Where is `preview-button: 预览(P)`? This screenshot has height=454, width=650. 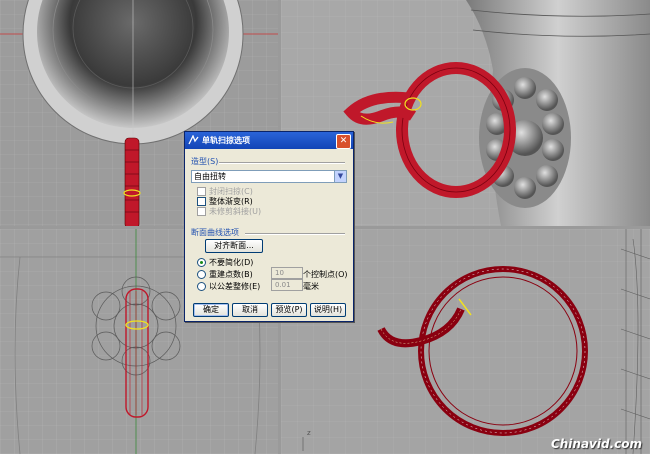
preview-button: 预览(P) is located at coordinates (289, 310).